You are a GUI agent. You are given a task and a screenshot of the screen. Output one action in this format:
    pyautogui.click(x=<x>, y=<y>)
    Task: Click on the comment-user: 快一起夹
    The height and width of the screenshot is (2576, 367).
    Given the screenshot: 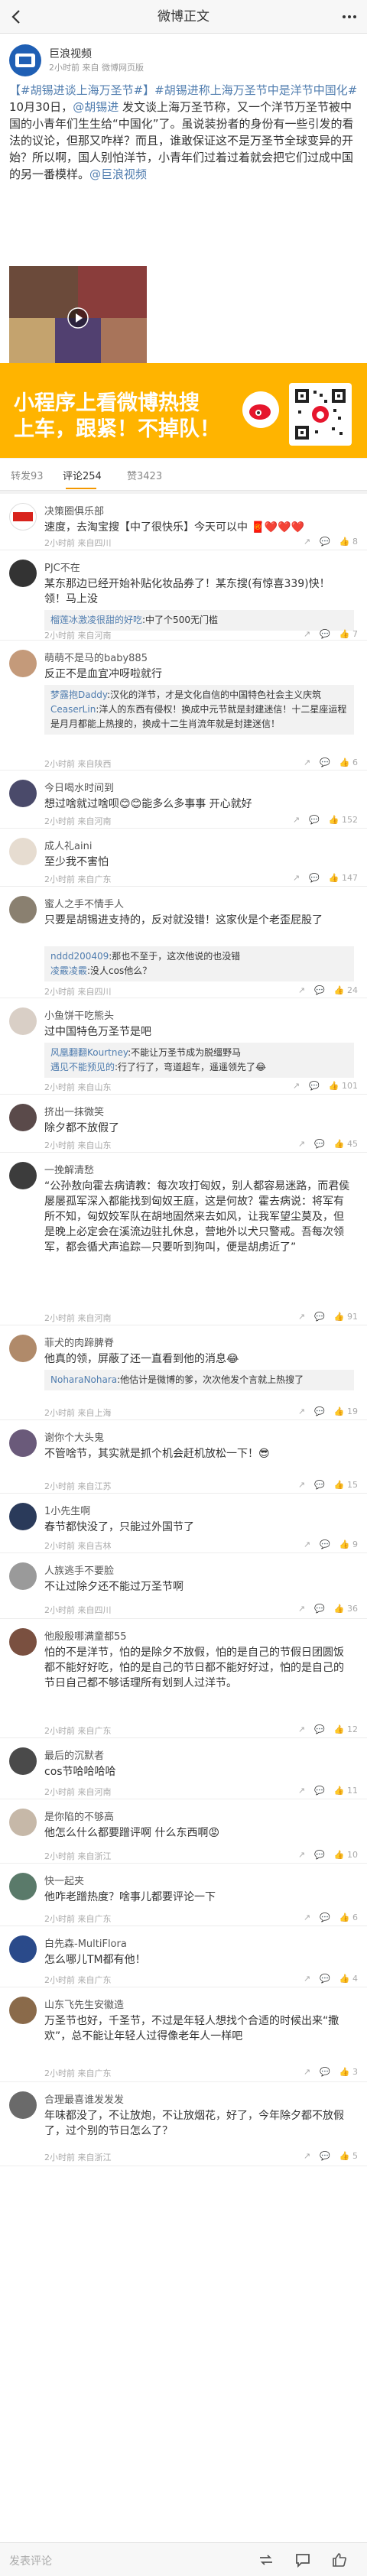 What is the action you would take?
    pyautogui.click(x=64, y=1880)
    